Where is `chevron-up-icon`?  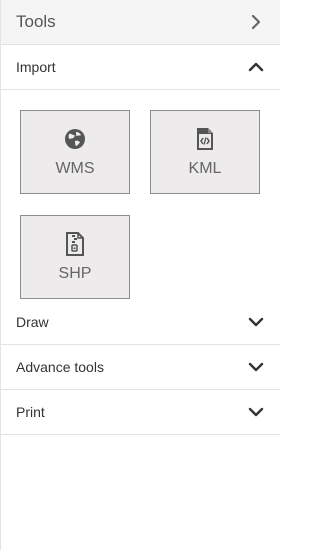 chevron-up-icon is located at coordinates (256, 67).